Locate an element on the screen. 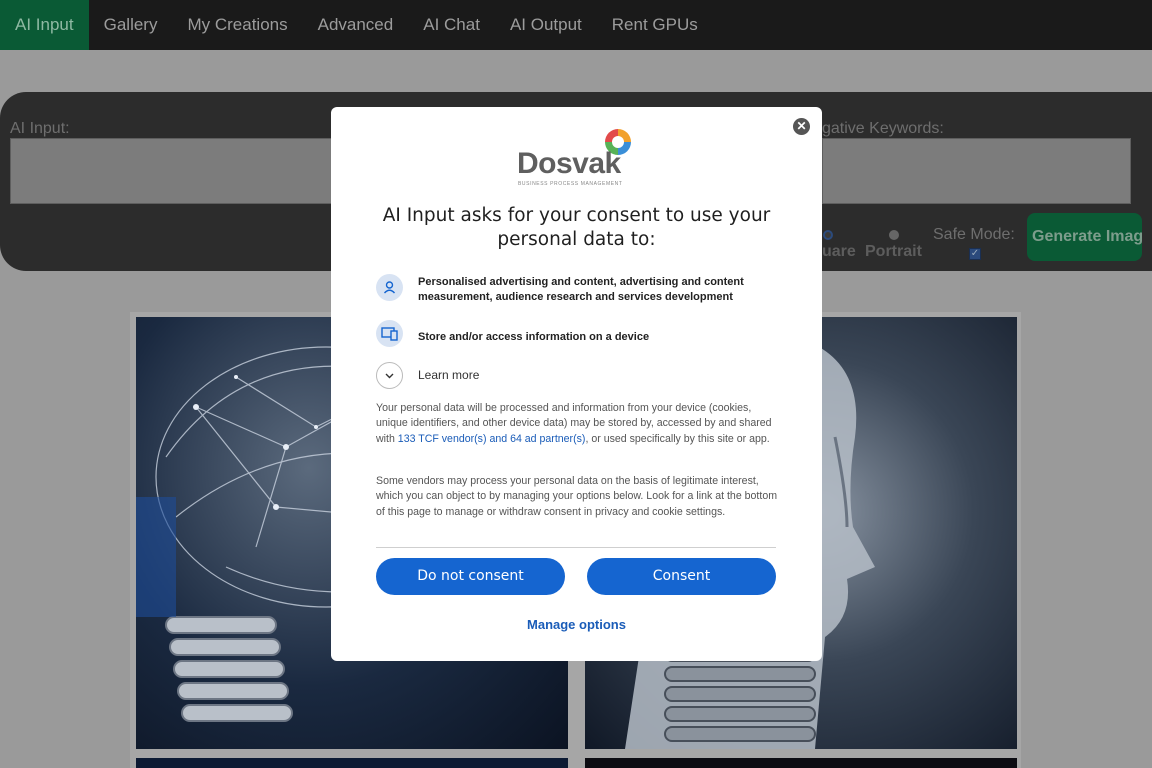 This screenshot has width=1152, height=768. brand-logo: Dosvak BUSINESS PROCESS MANAGEMENT is located at coordinates (577, 160).